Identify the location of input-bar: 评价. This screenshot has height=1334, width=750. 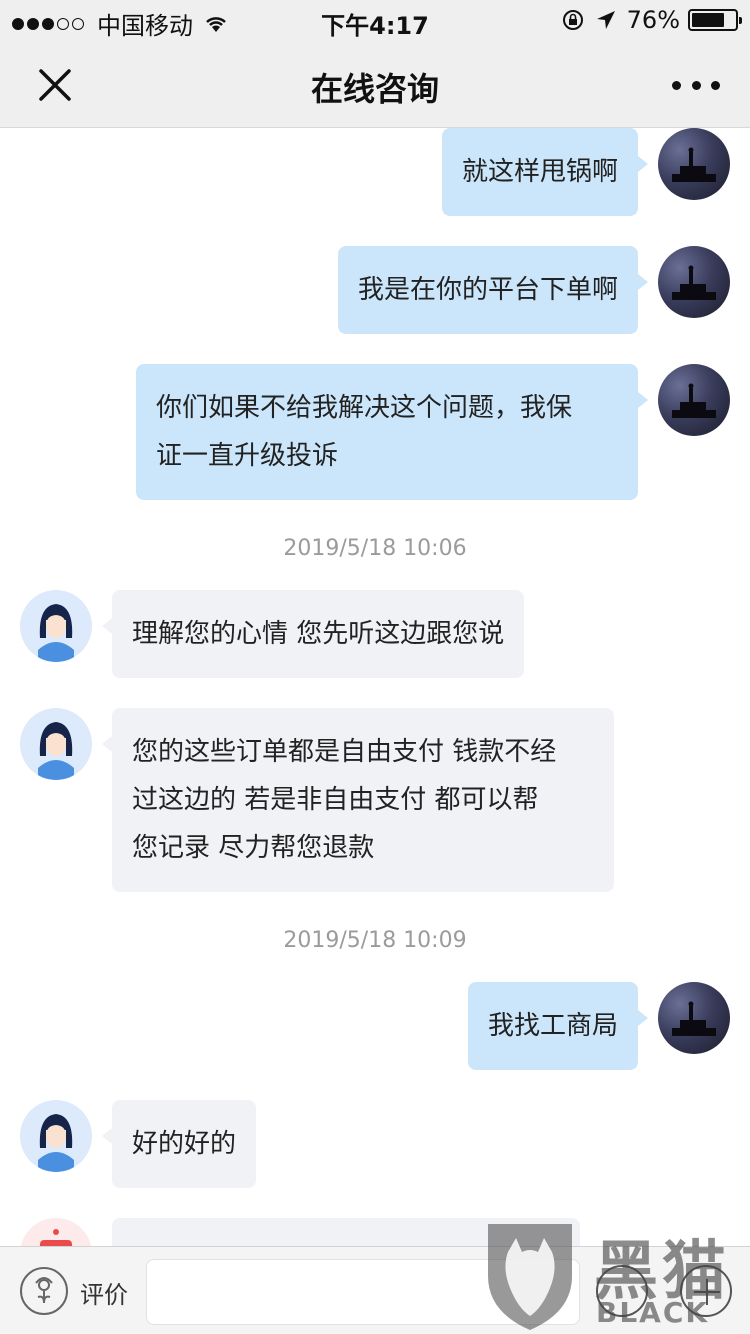
(375, 1290).